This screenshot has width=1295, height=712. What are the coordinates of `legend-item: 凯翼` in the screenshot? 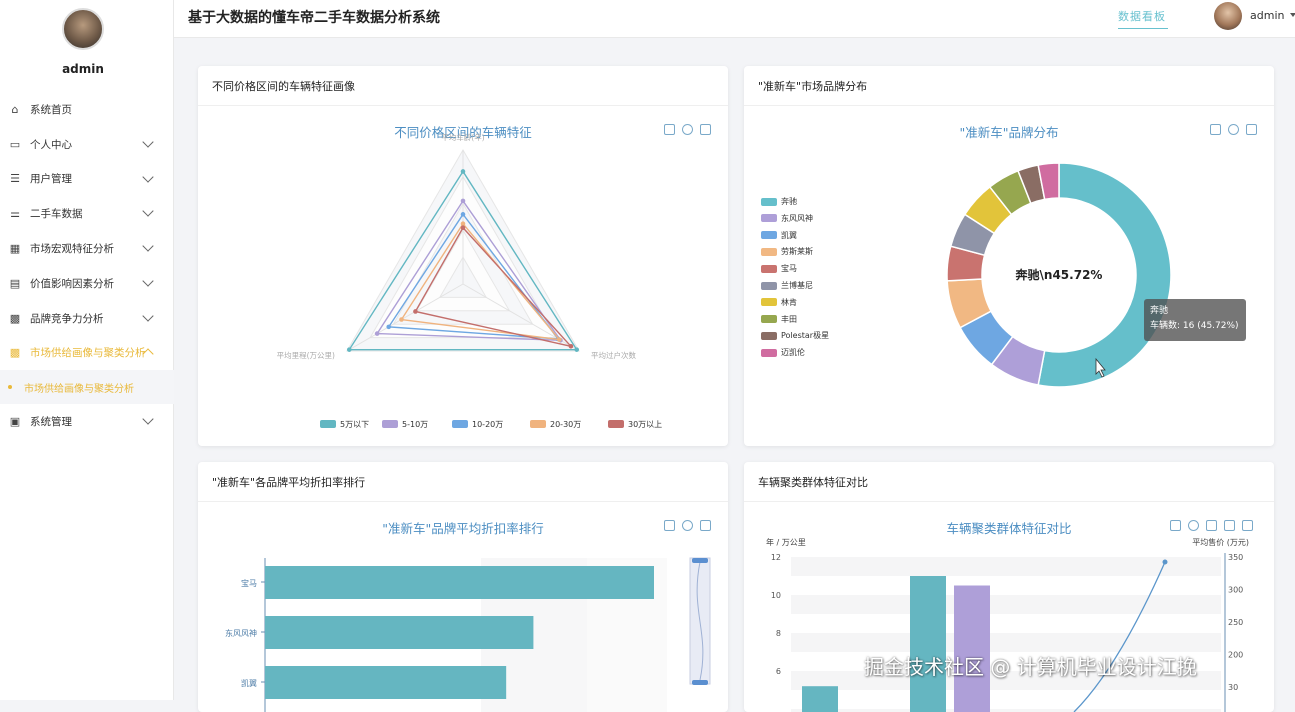 It's located at (779, 235).